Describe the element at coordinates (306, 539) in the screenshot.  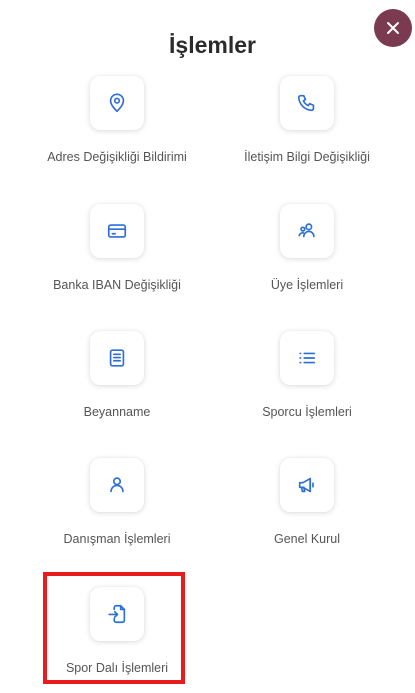
I see `menu-item-label: Genel Kurul` at that location.